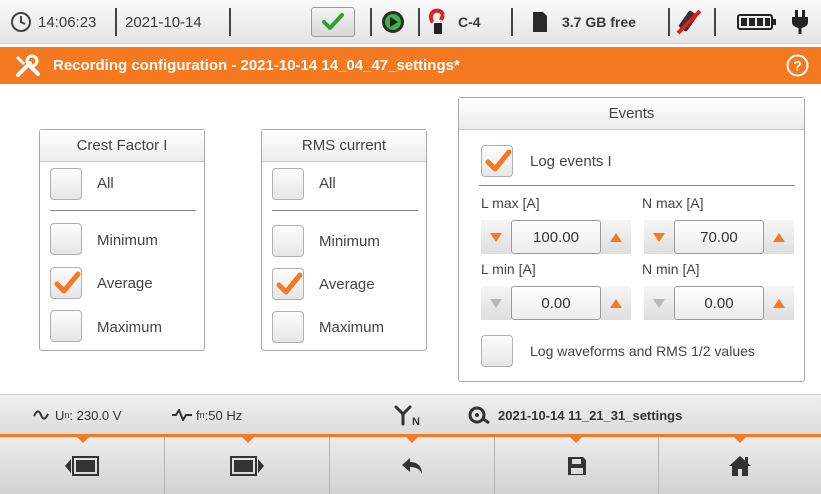  What do you see at coordinates (344, 146) in the screenshot?
I see `rms-current-title: RMS current` at bounding box center [344, 146].